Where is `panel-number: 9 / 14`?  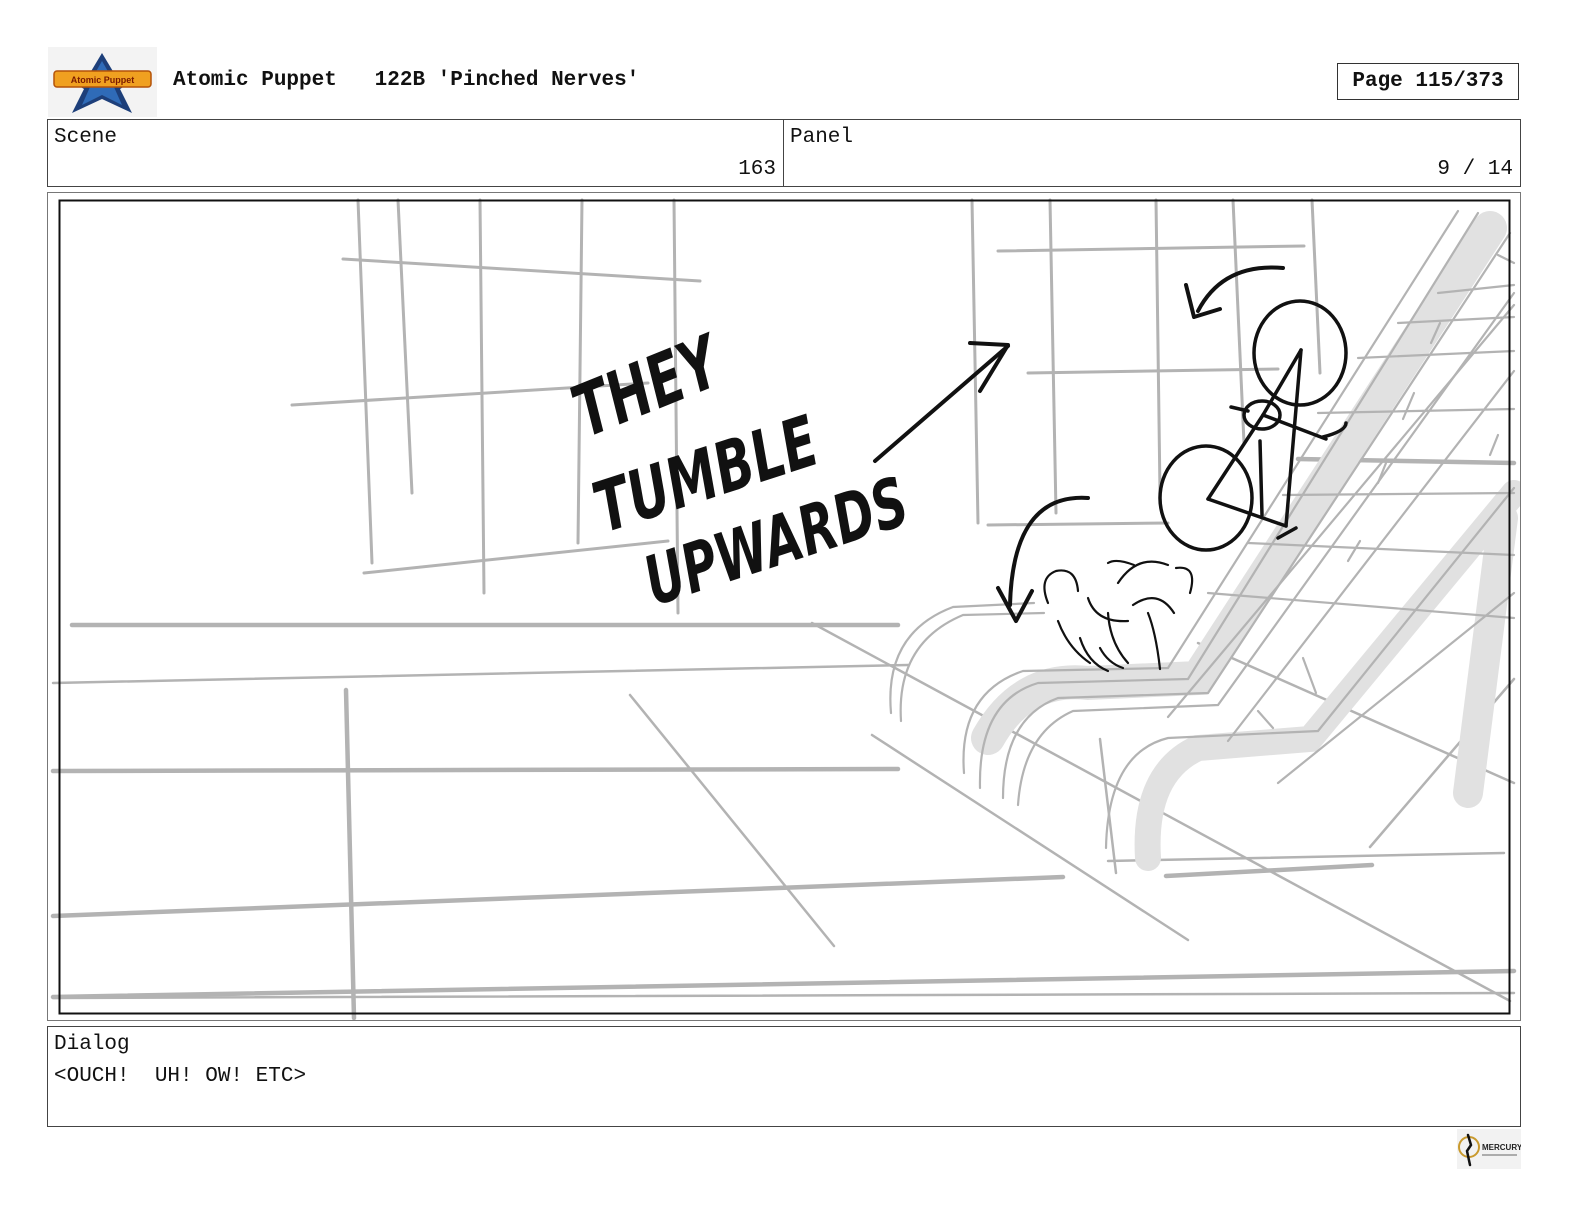
panel-number: 9 / 14 is located at coordinates (1475, 169).